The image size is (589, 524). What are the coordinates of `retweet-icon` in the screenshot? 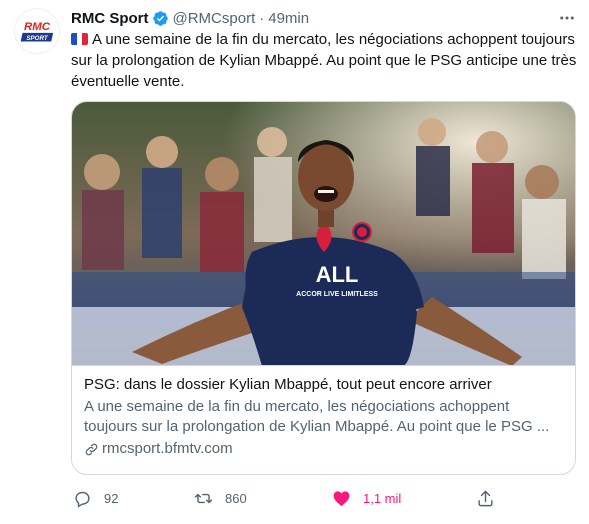 It's located at (203, 498).